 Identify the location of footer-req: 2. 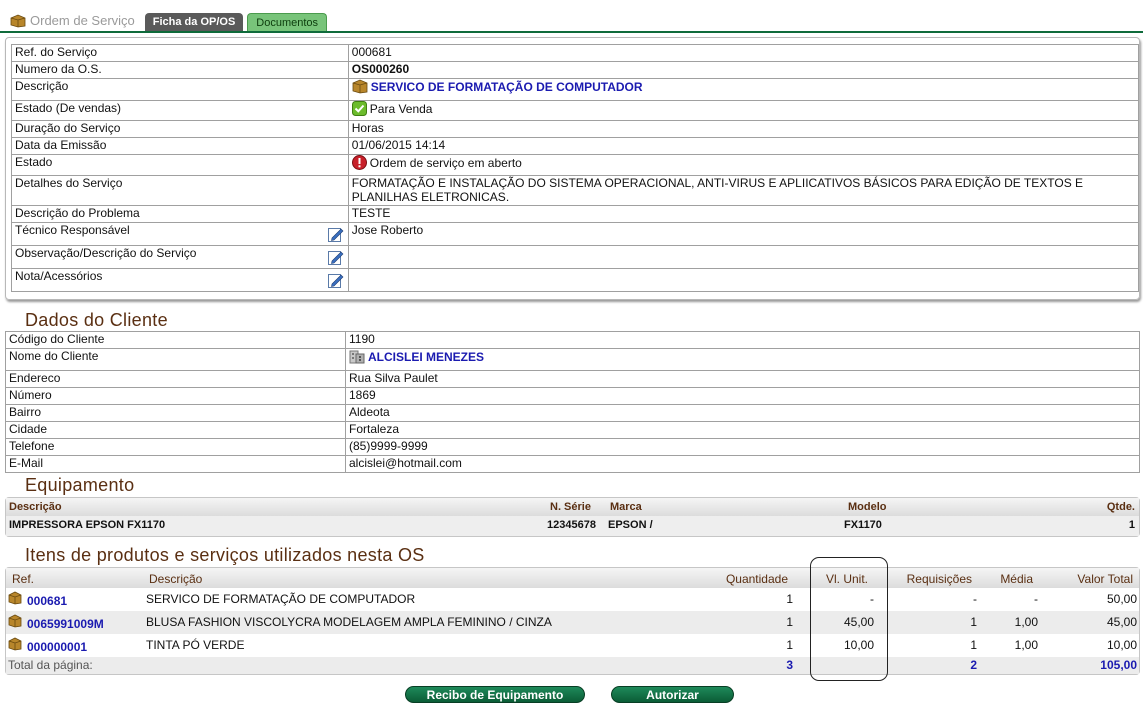
(973, 665).